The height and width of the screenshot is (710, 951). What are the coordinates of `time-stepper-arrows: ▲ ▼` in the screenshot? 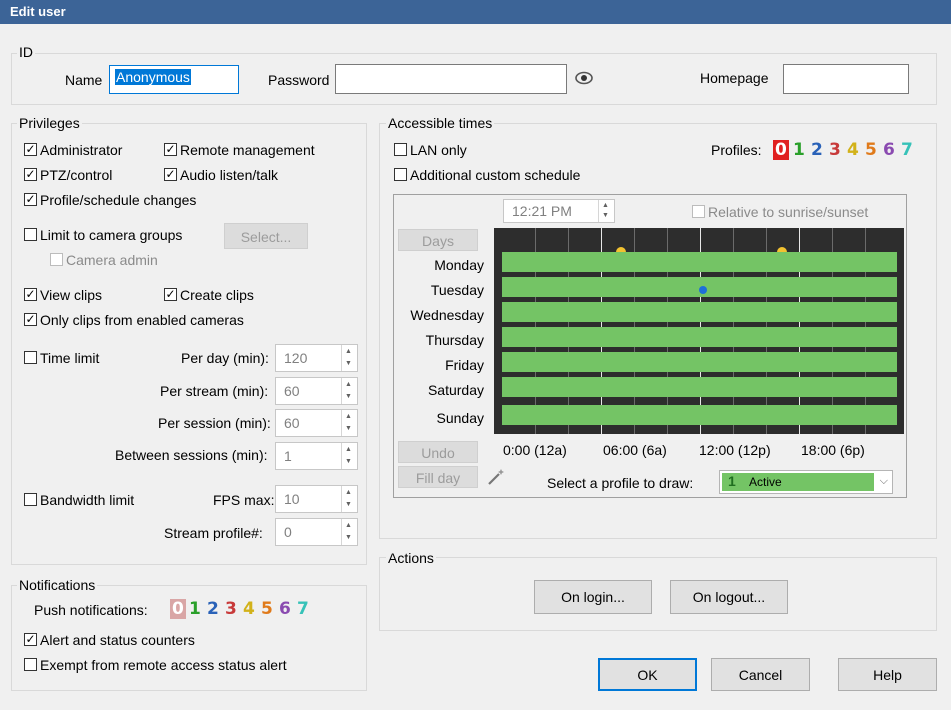 It's located at (606, 211).